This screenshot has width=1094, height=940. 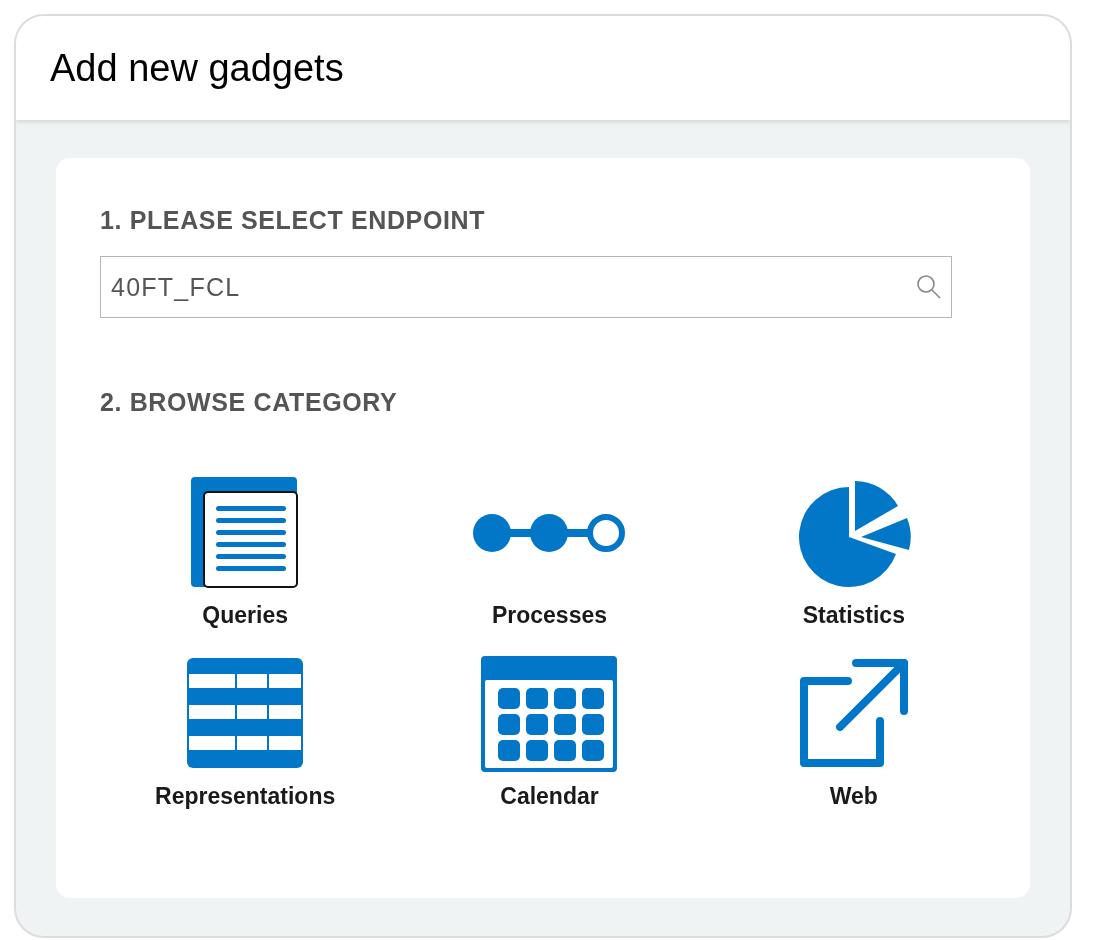 I want to click on steps-icon, so click(x=549, y=533).